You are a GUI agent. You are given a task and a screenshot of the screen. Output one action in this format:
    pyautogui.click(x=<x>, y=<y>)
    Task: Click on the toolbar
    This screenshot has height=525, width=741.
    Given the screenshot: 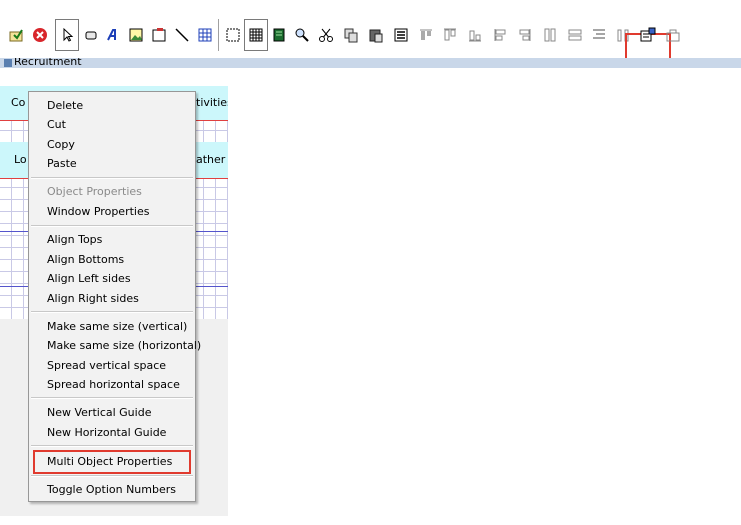 What is the action you would take?
    pyautogui.click(x=370, y=39)
    